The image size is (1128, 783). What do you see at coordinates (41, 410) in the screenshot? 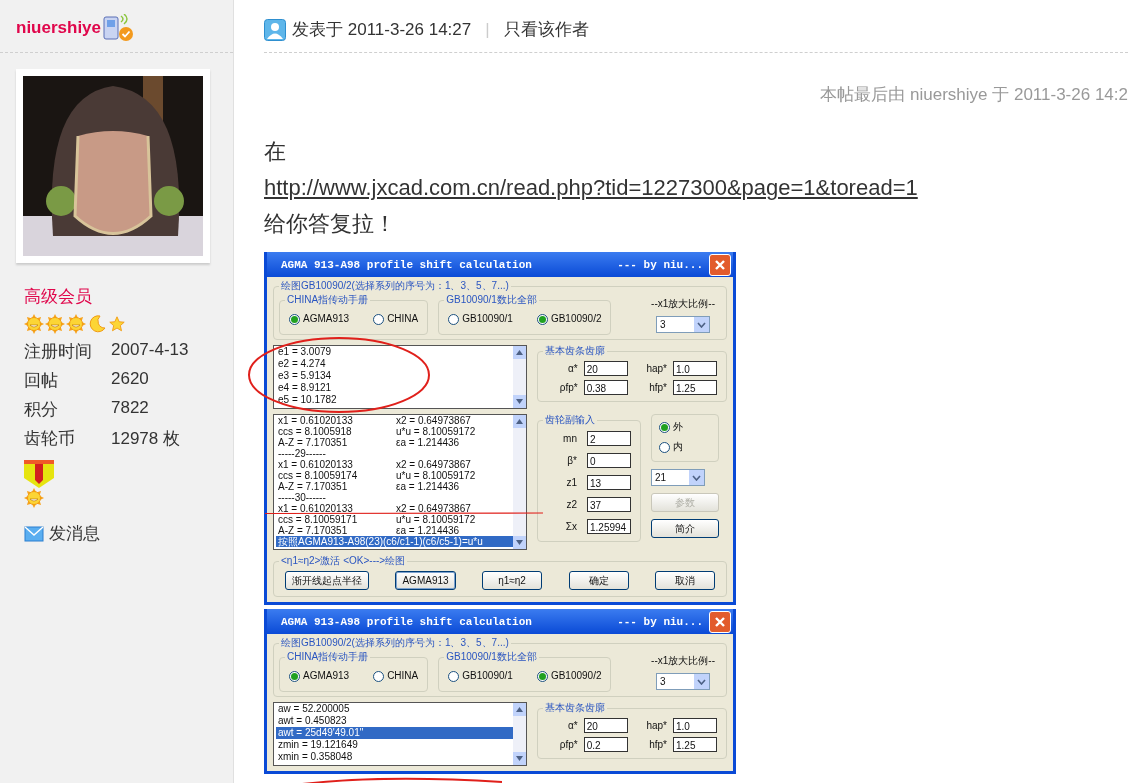
I see `stat-label: 积分` at bounding box center [41, 410].